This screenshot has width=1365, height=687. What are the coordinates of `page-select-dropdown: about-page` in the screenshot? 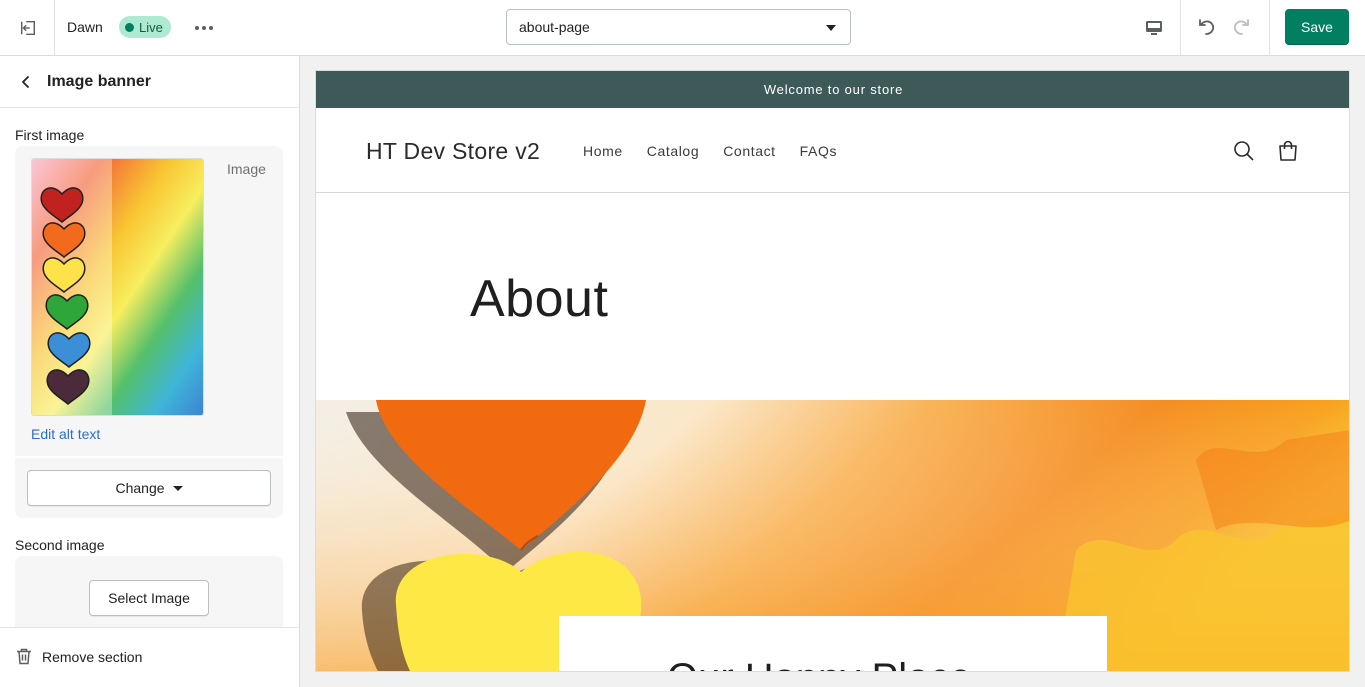 It's located at (678, 27).